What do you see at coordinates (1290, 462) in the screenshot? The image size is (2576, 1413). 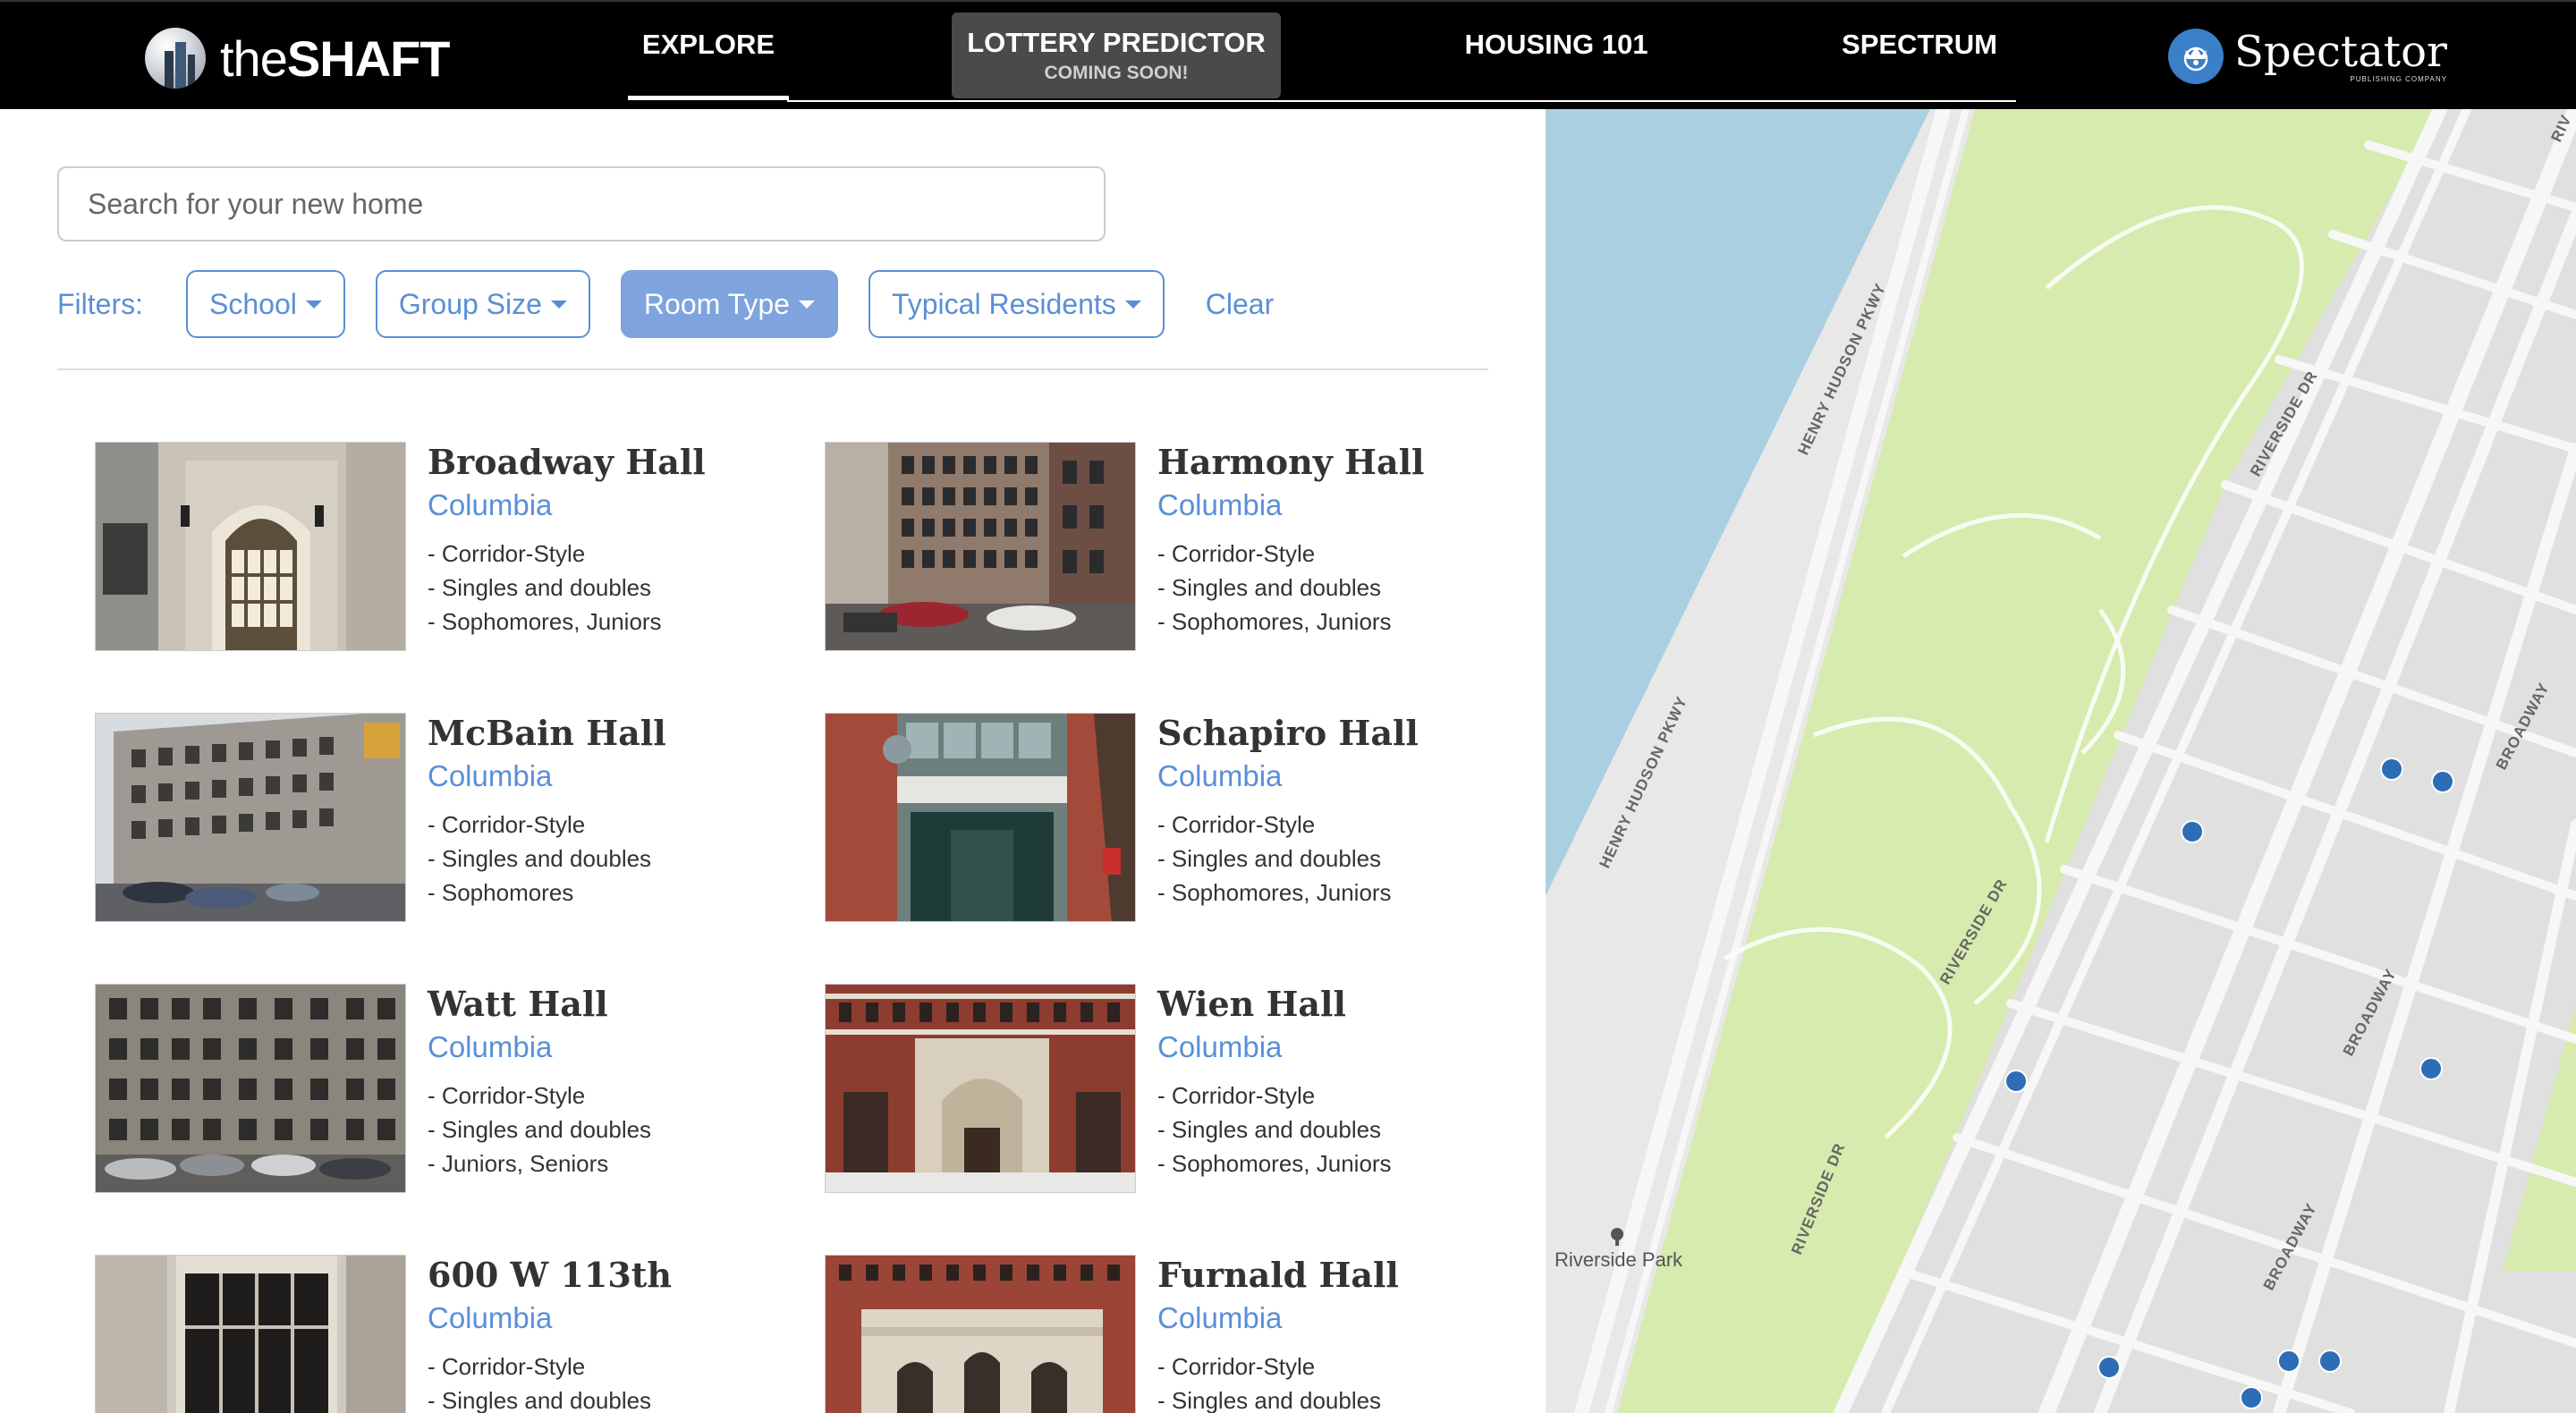 I see `hall-name: Harmony Hall` at bounding box center [1290, 462].